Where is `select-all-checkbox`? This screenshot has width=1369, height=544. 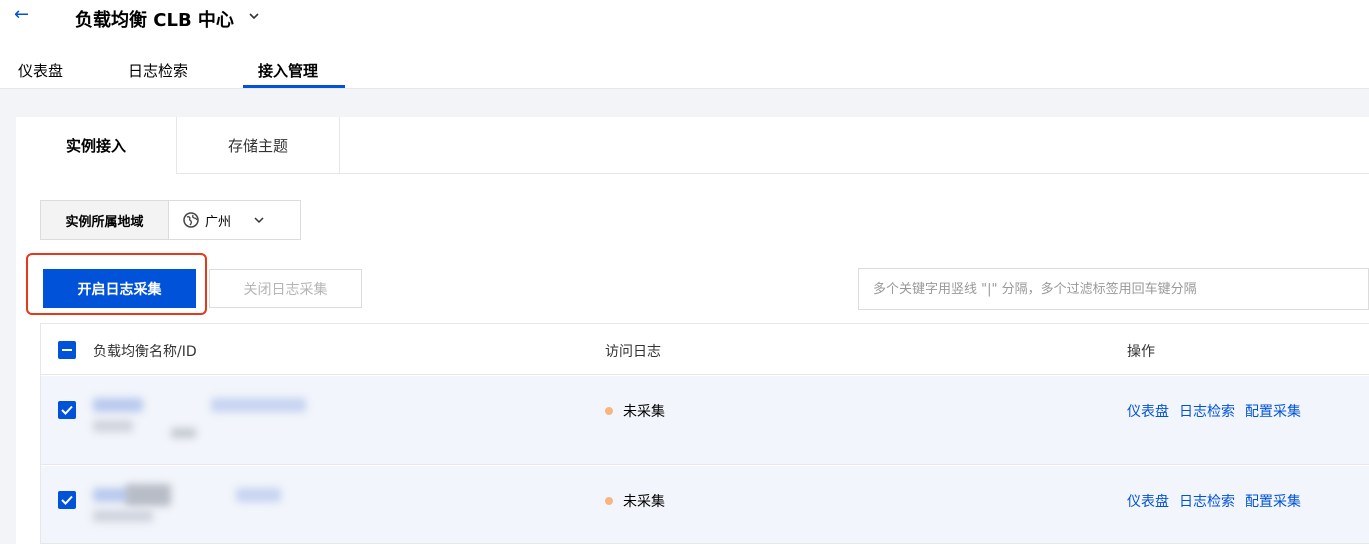 select-all-checkbox is located at coordinates (67, 350).